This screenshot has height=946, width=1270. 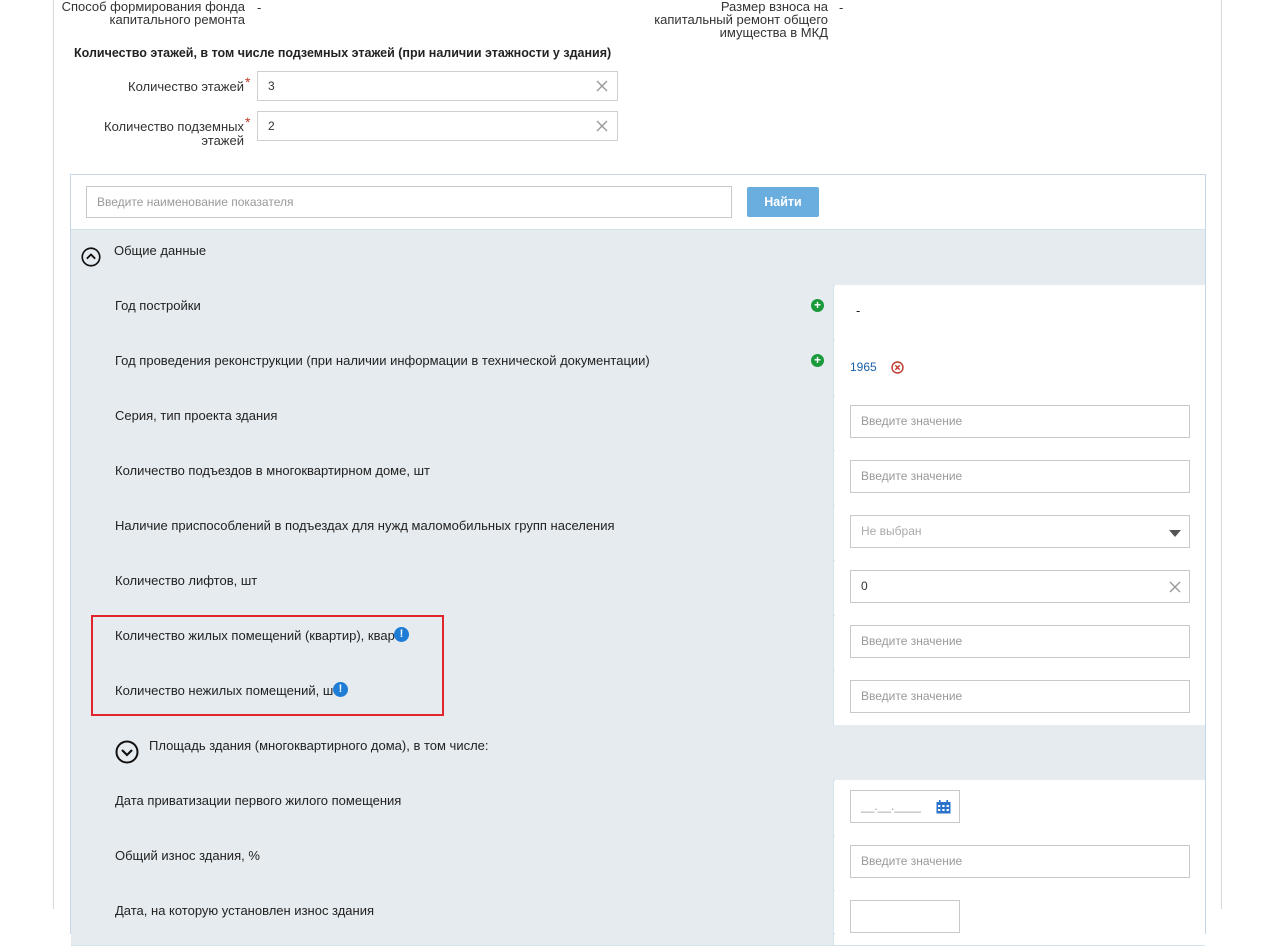 I want to click on row-label-cell: Общий износ здания, %, so click(x=452, y=862).